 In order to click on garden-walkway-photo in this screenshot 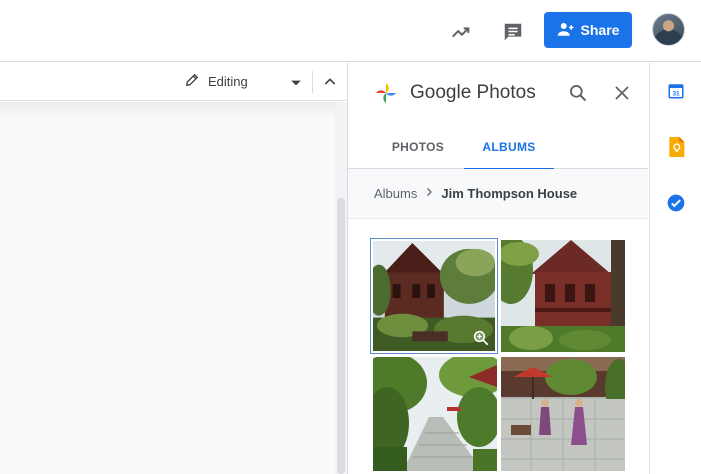, I will do `click(435, 414)`.